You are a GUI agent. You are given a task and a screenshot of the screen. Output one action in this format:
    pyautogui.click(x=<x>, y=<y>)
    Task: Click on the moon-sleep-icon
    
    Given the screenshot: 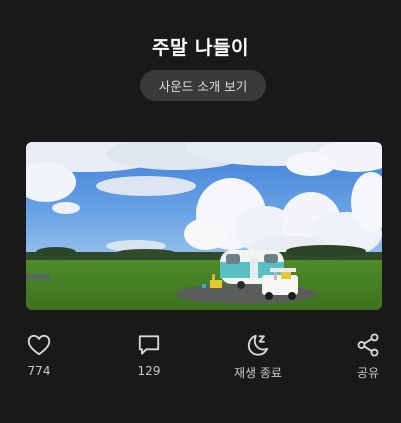 What is the action you would take?
    pyautogui.click(x=258, y=345)
    